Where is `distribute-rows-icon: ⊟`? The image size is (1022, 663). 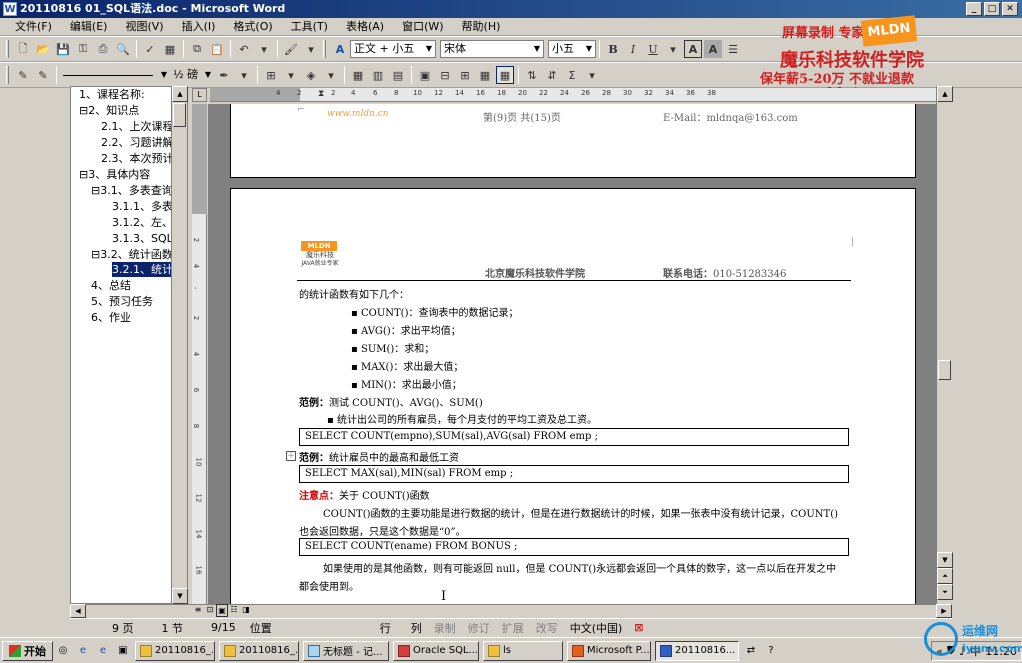 distribute-rows-icon: ⊟ is located at coordinates (445, 75).